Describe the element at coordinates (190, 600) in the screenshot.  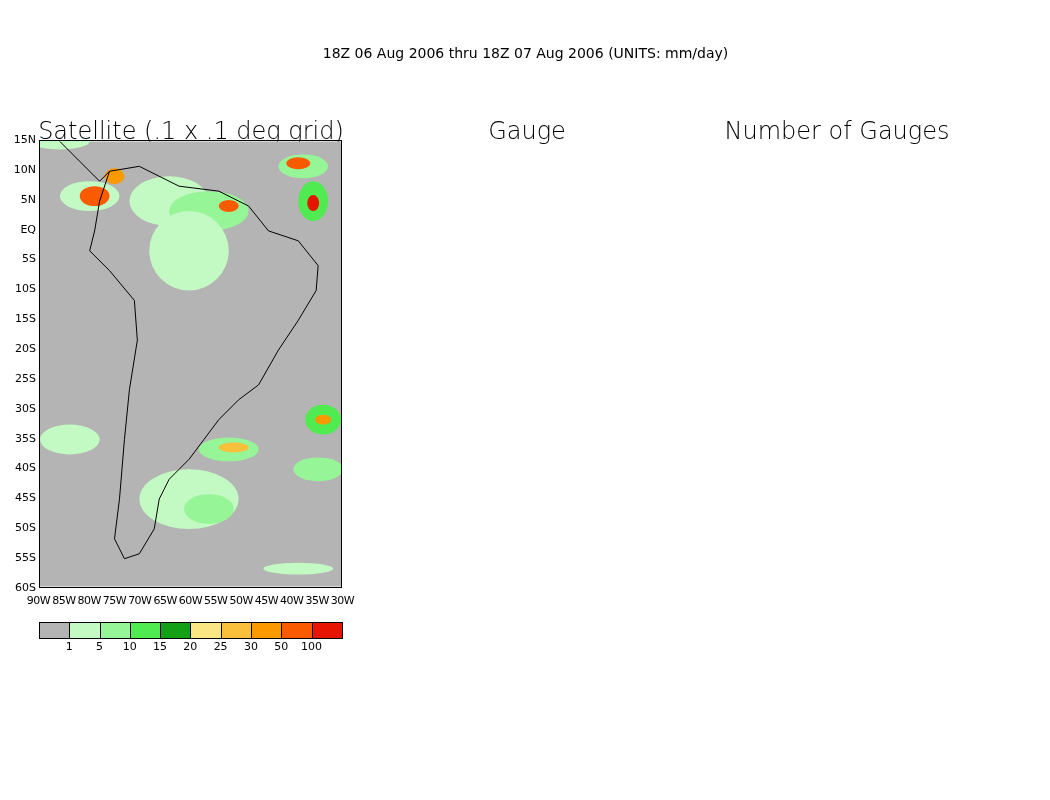
I see `longitude-label: 60W` at that location.